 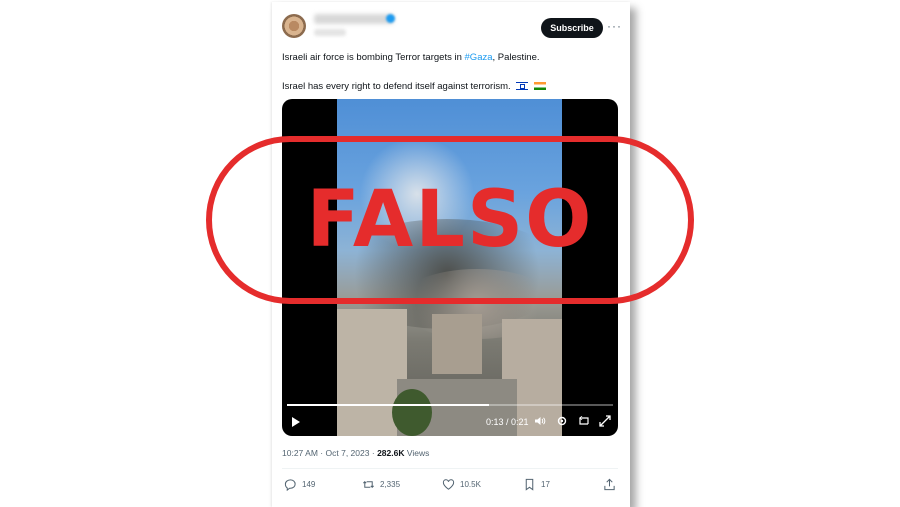 What do you see at coordinates (296, 422) in the screenshot?
I see `play-icon` at bounding box center [296, 422].